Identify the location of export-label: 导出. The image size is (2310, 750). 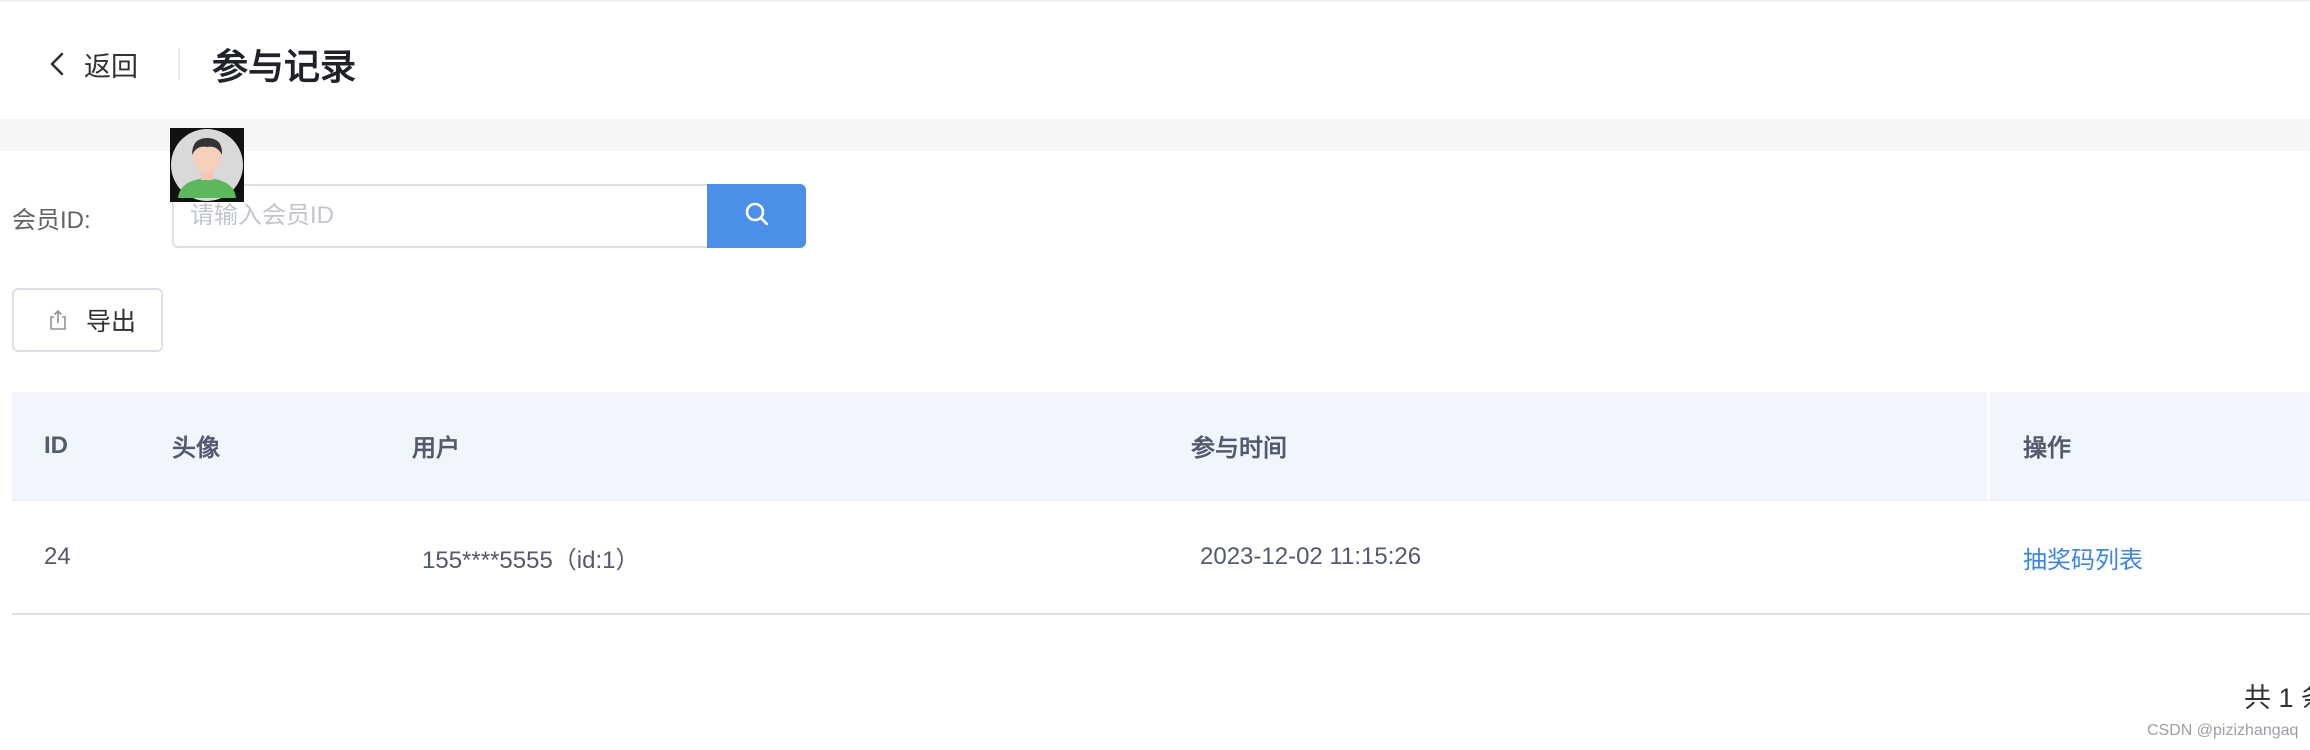
(111, 322).